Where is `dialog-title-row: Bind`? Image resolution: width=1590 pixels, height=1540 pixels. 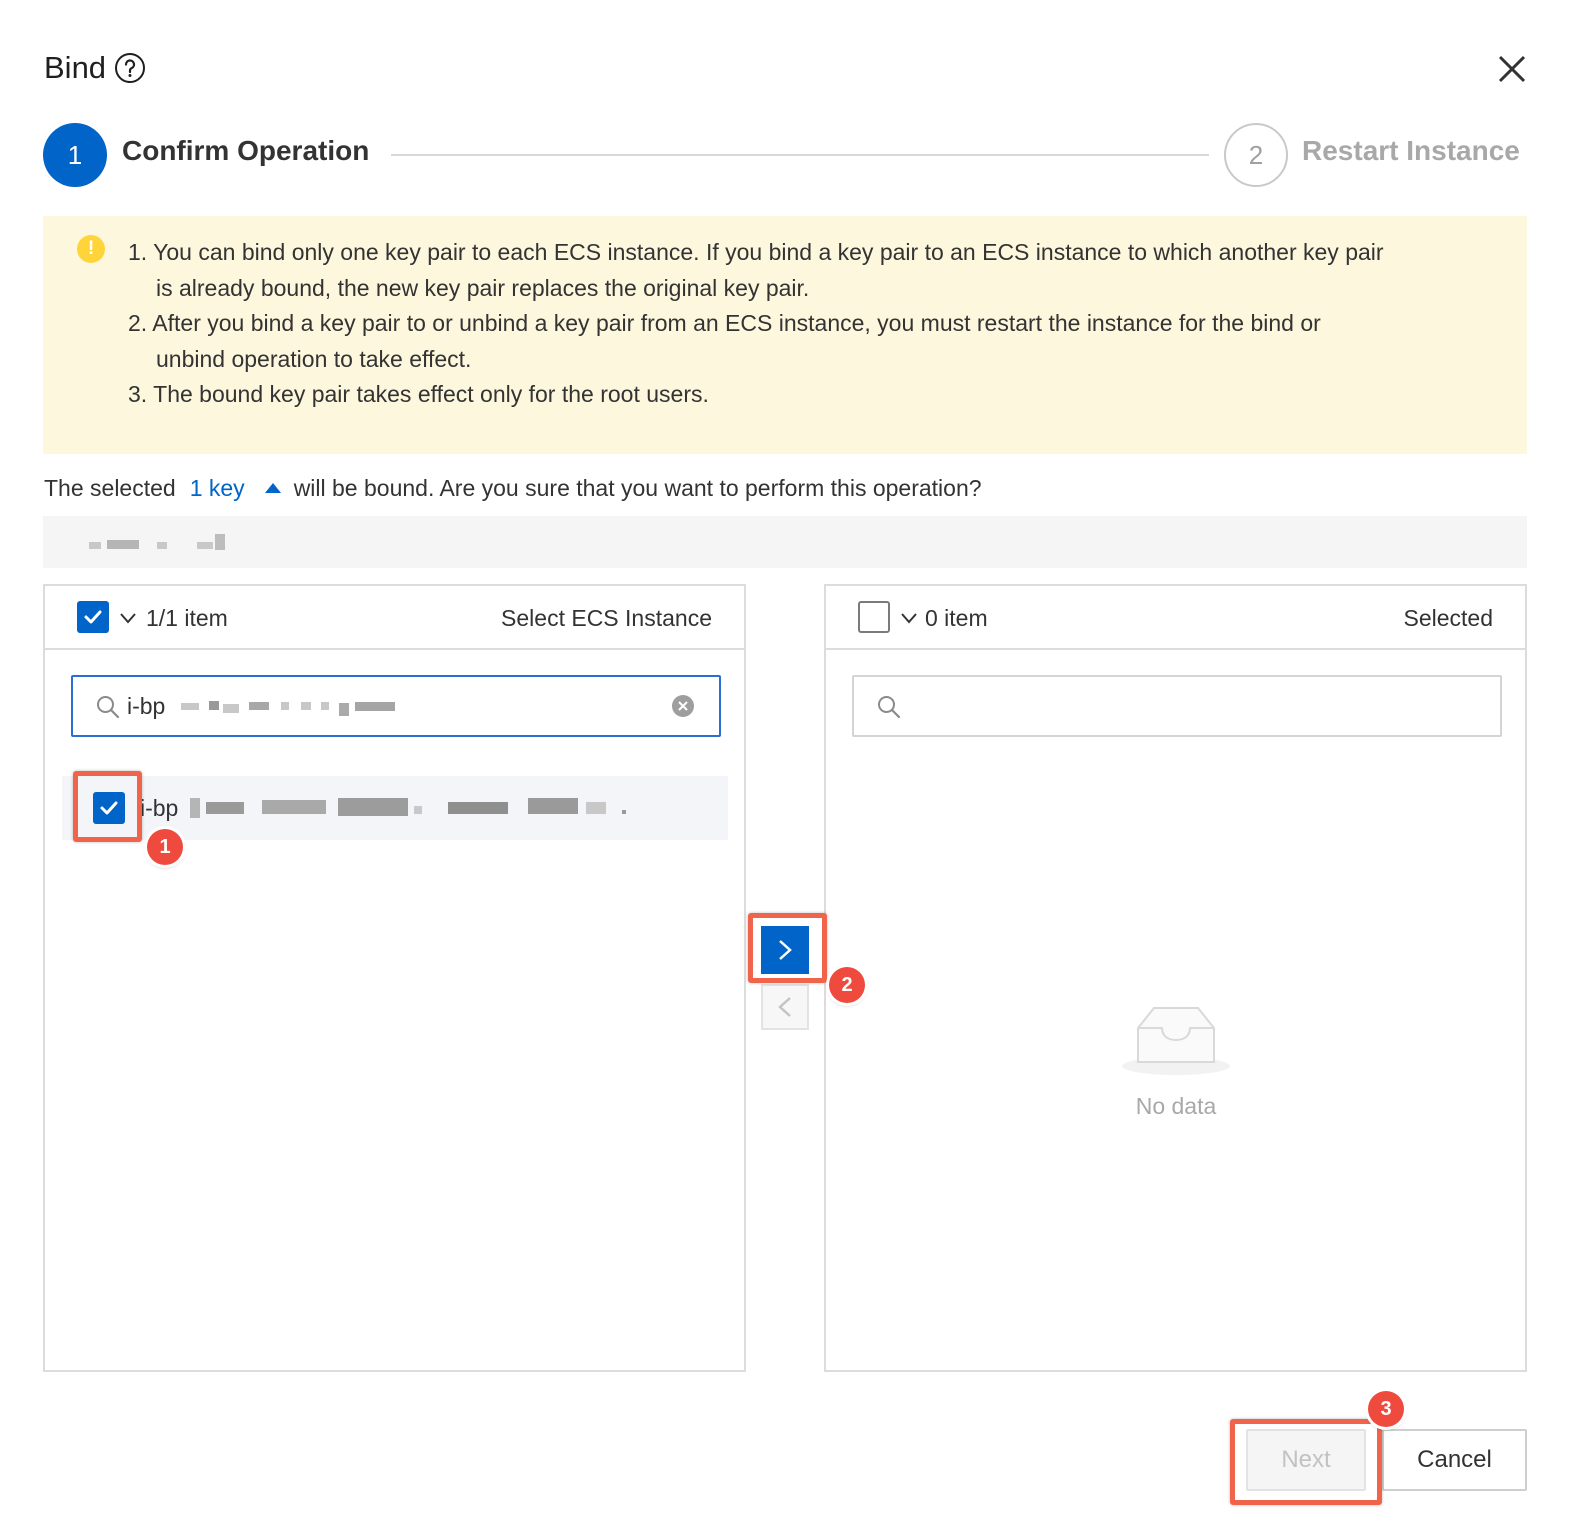 dialog-title-row: Bind is located at coordinates (95, 68).